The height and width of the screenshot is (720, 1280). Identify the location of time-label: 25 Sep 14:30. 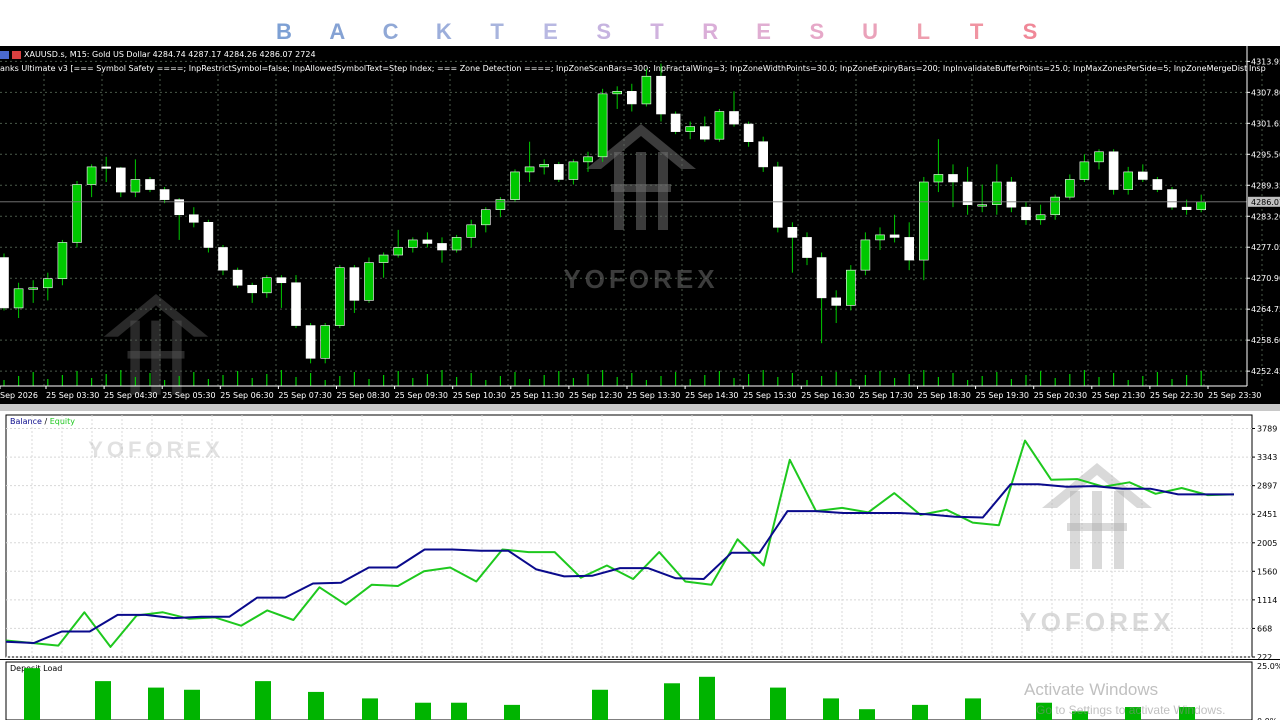
(711, 395).